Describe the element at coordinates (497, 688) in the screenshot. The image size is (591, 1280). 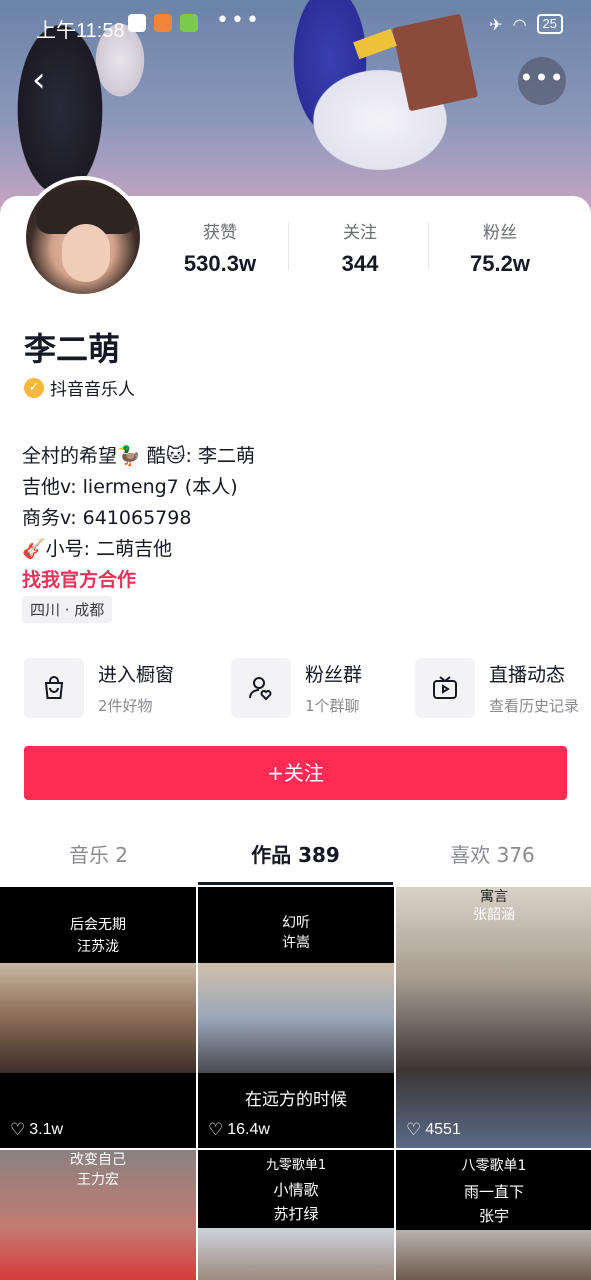
I see `feature-live-history: 直播动态 查看历史记录` at that location.